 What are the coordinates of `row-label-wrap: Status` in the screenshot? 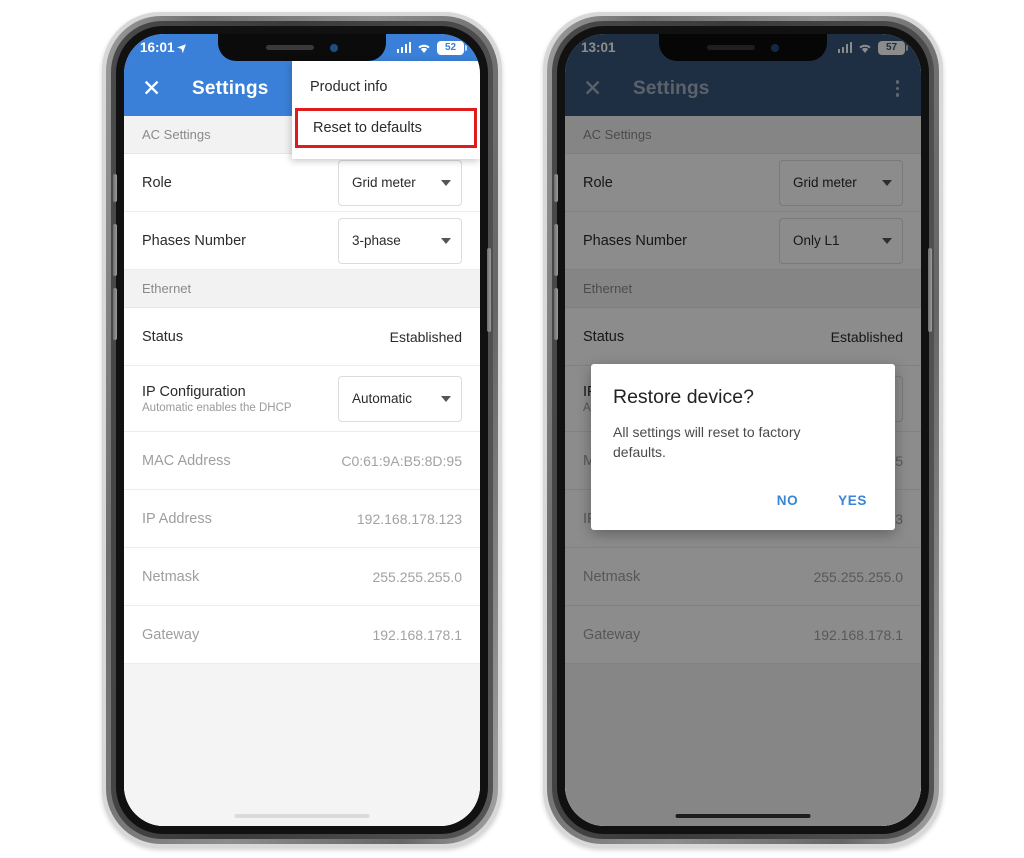 It's located at (266, 337).